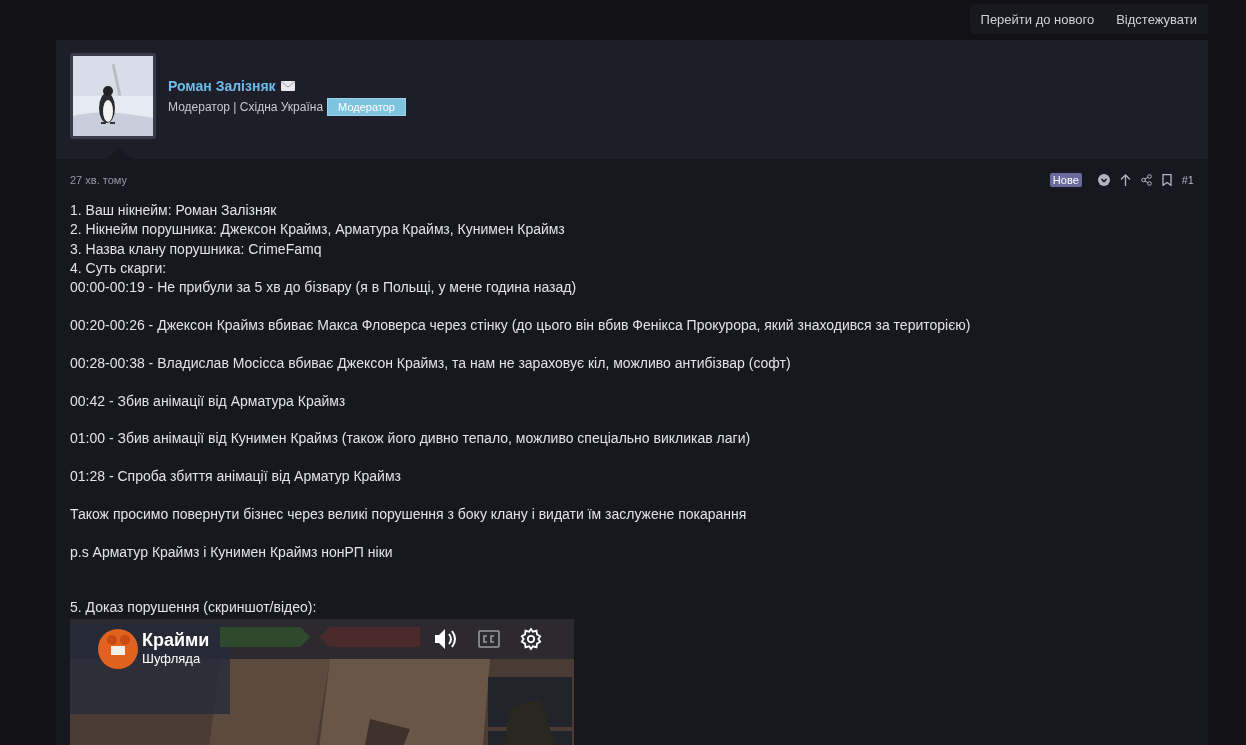  Describe the element at coordinates (1156, 19) in the screenshot. I see `thread-action-button: Відстежувати` at that location.